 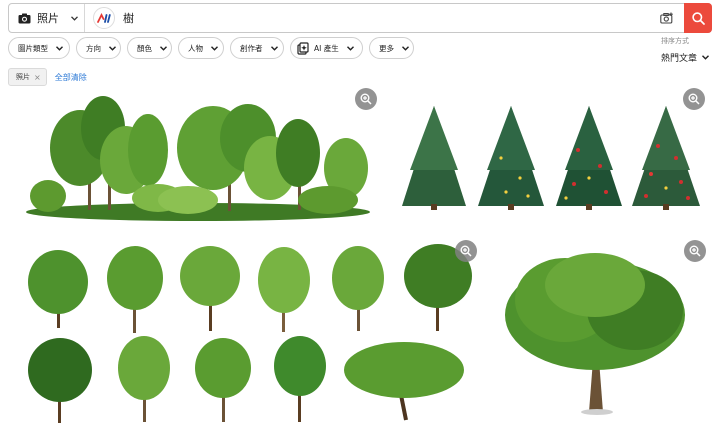 I want to click on filter-ai-generated: AI 產生, so click(x=326, y=48).